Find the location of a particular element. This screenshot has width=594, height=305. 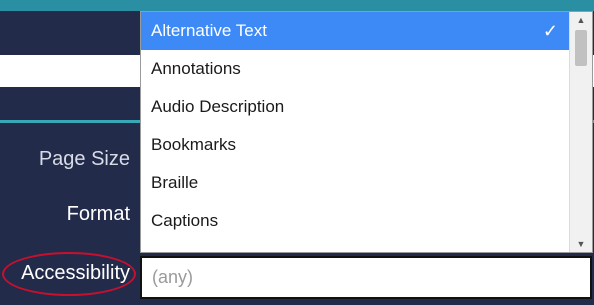

accessibility-highlight-circle is located at coordinates (69, 274).